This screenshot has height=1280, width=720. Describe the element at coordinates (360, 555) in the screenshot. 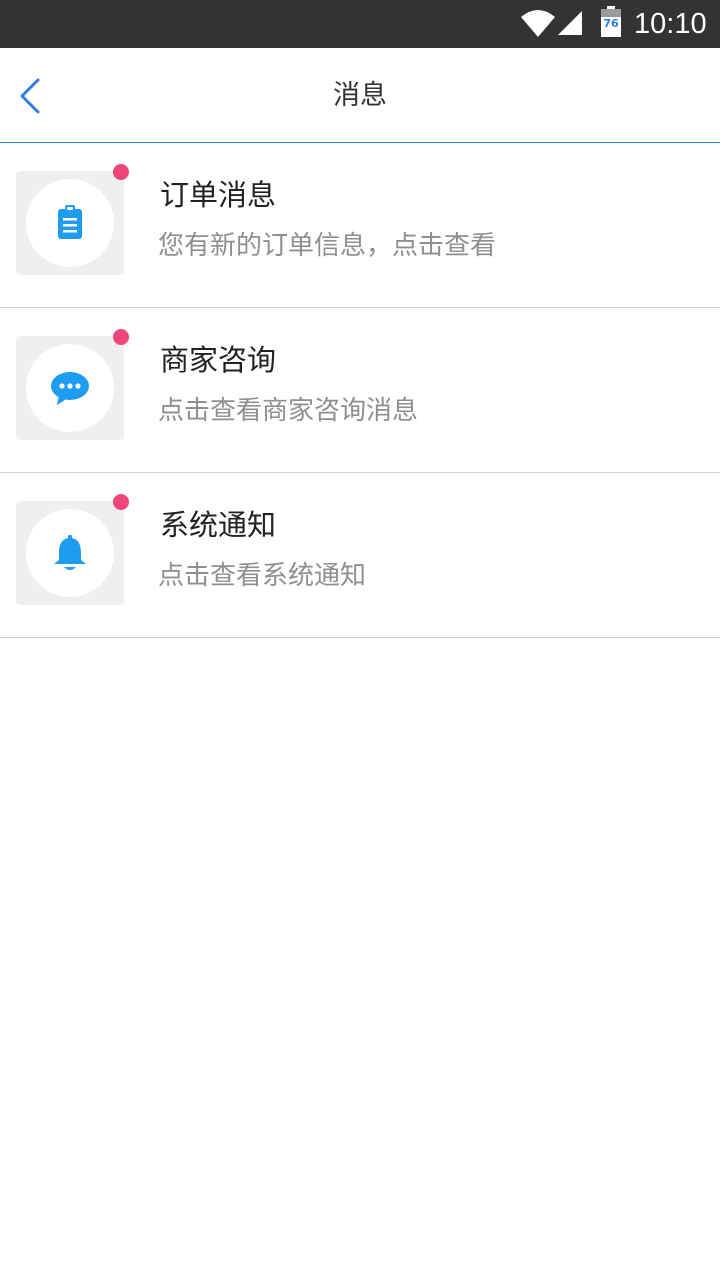

I see `list-item-system-notice: 系统通知 点击查看系统通知` at that location.